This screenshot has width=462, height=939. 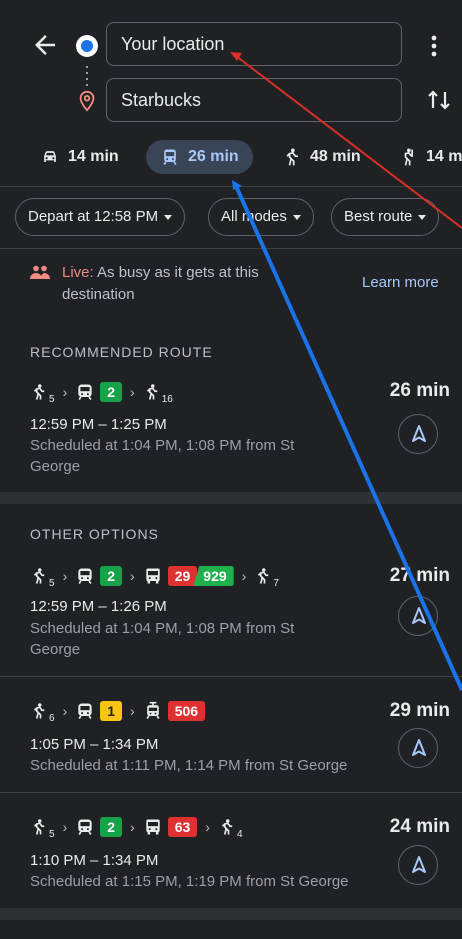 I want to click on live-label: Live:, so click(x=78, y=272).